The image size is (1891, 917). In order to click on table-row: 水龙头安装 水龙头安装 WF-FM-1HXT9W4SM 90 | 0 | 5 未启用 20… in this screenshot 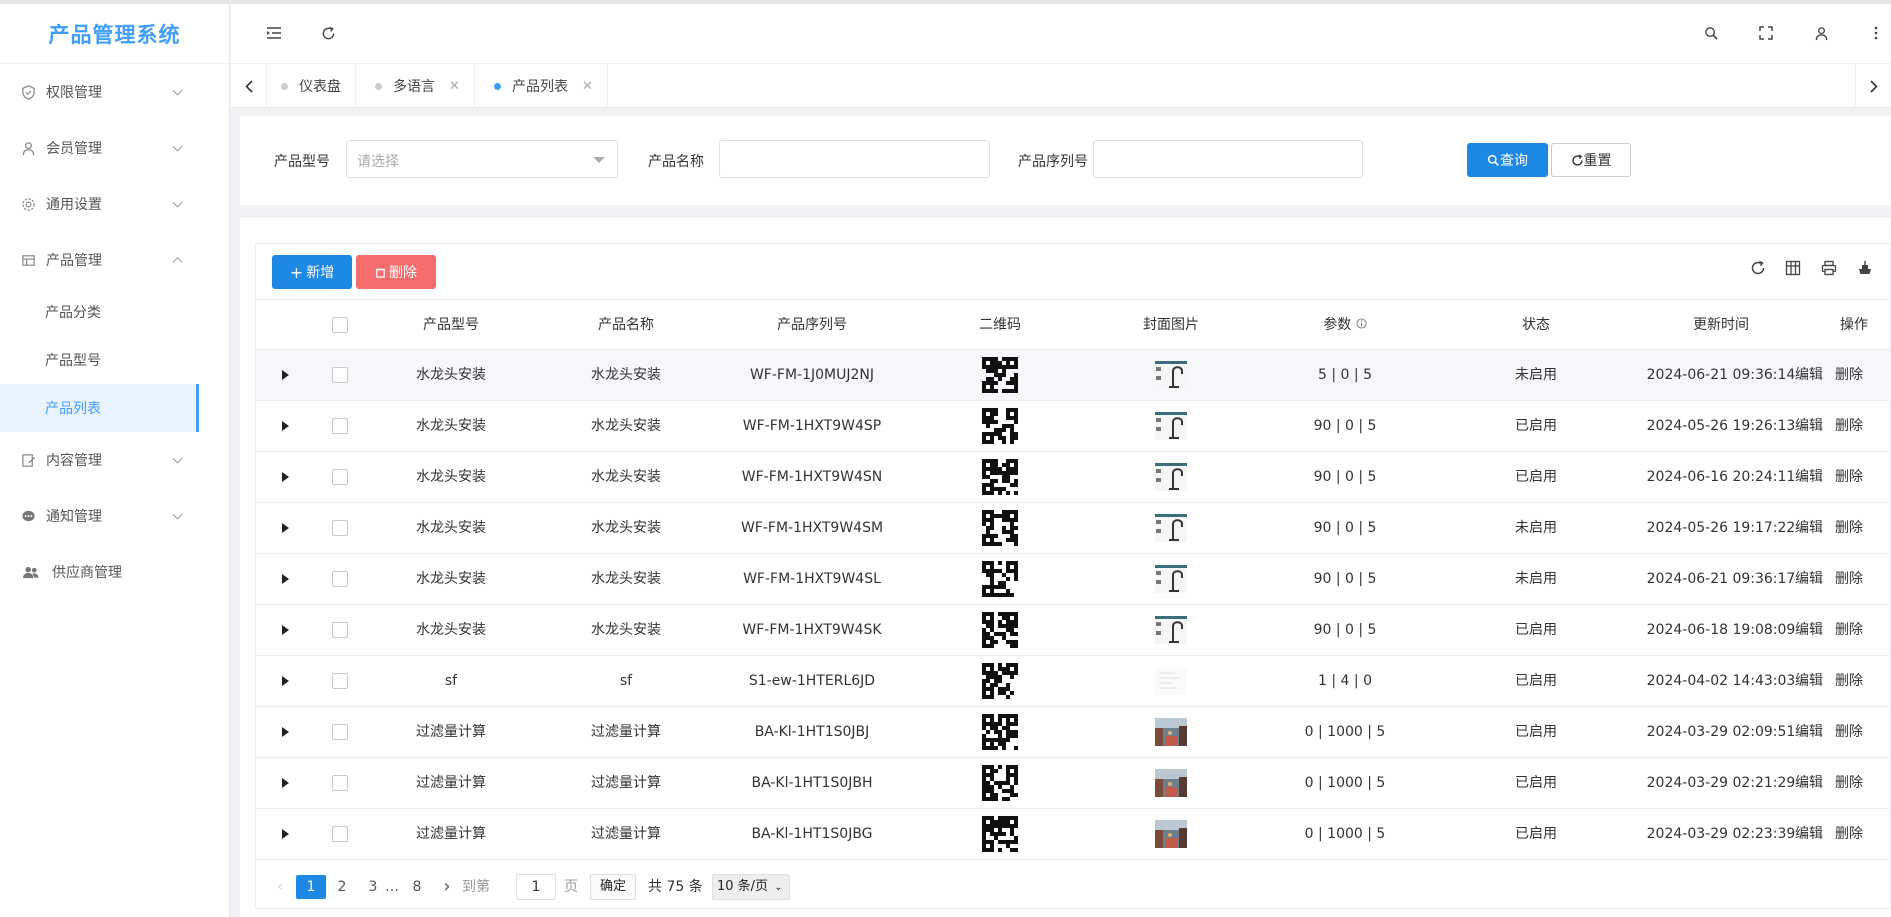, I will do `click(1073, 528)`.